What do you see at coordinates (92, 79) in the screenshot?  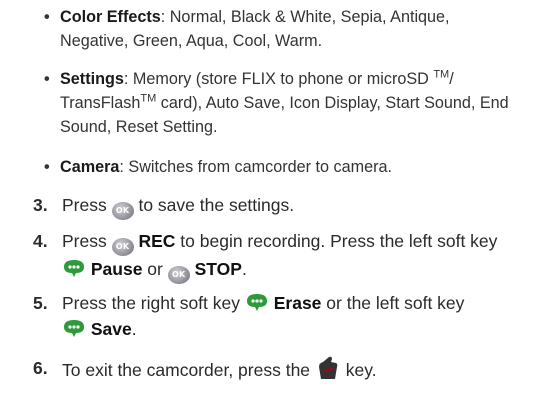 I see `bullet-title: Settings` at bounding box center [92, 79].